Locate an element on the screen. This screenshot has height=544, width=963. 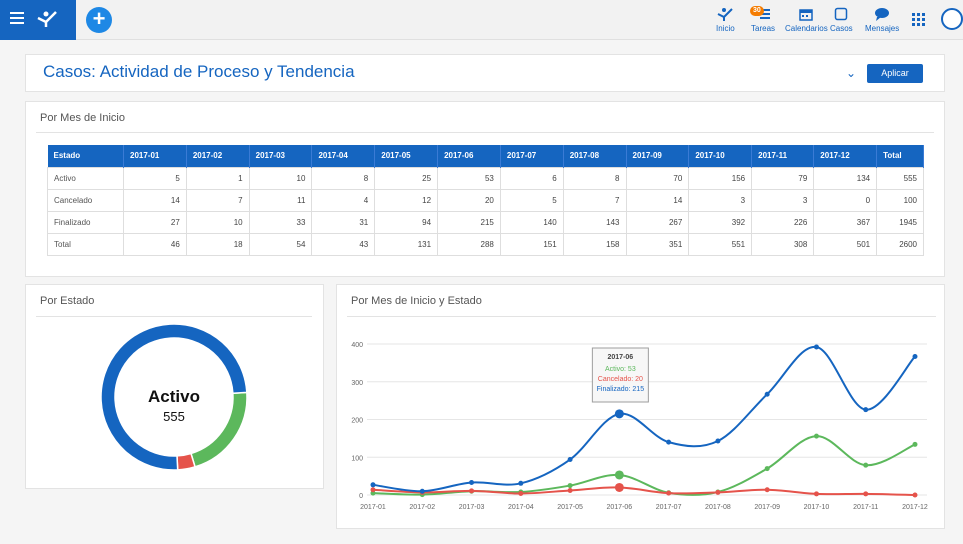
y-tick-label: 100 is located at coordinates (357, 458).